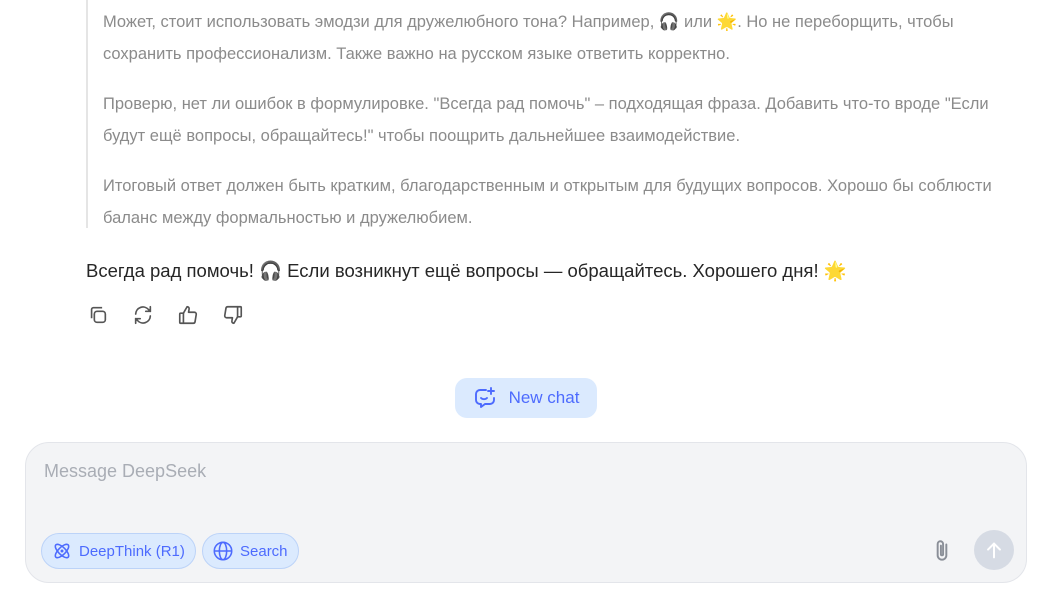 Image resolution: width=1044 pixels, height=592 pixels. I want to click on deepthink-toggle: DeepThink (R1), so click(118, 551).